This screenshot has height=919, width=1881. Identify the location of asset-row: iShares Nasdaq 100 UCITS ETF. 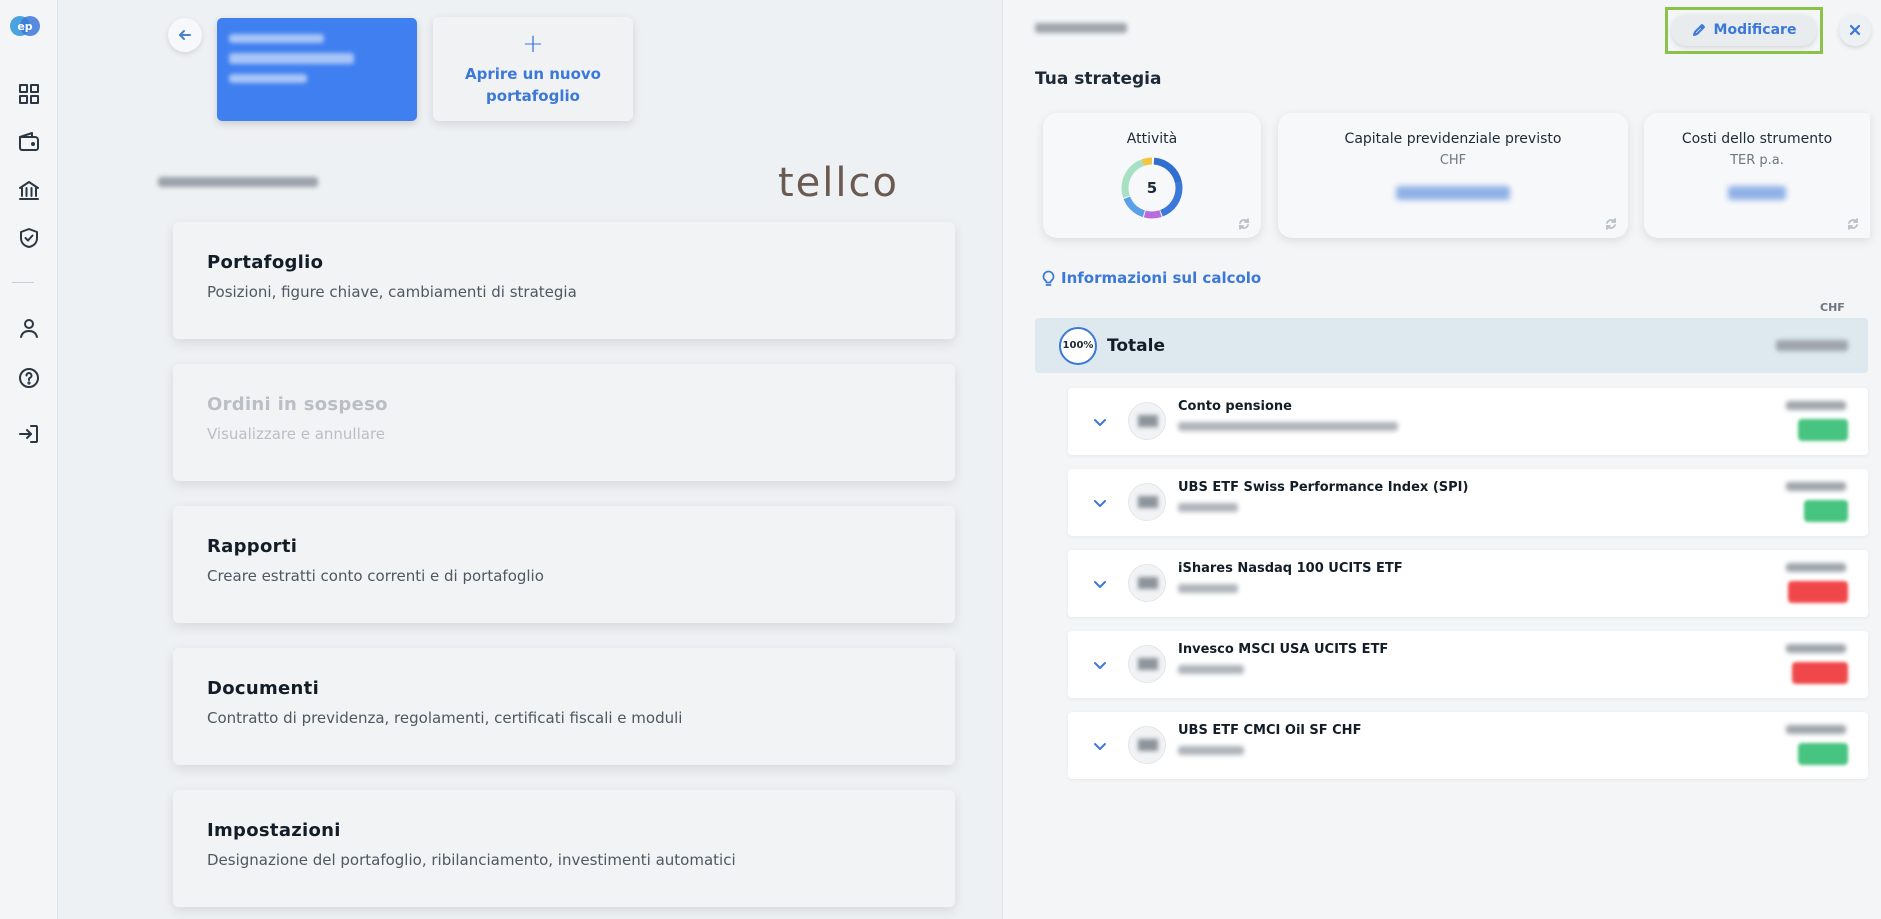
(1468, 583).